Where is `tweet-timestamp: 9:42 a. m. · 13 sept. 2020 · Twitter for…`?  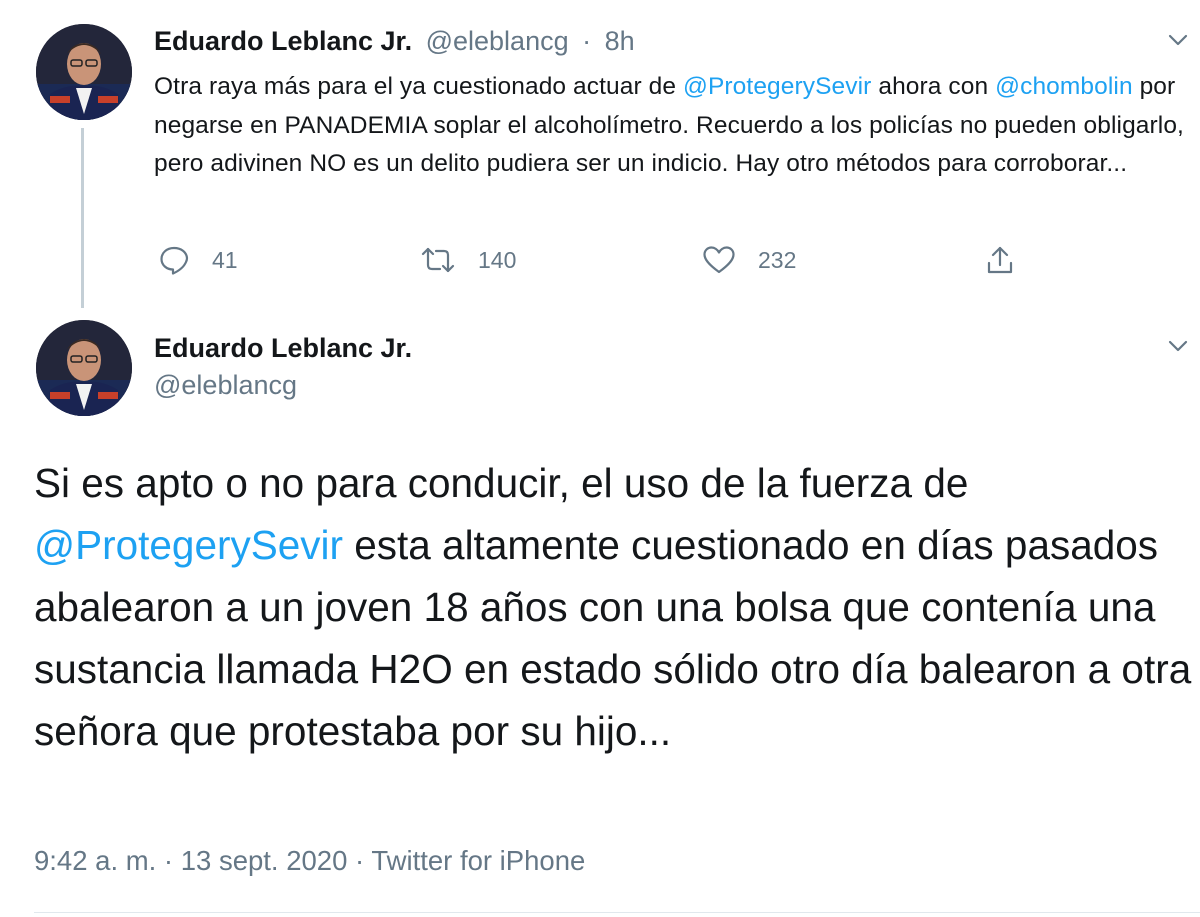
tweet-timestamp: 9:42 a. m. · 13 sept. 2020 · Twitter for… is located at coordinates (309, 861).